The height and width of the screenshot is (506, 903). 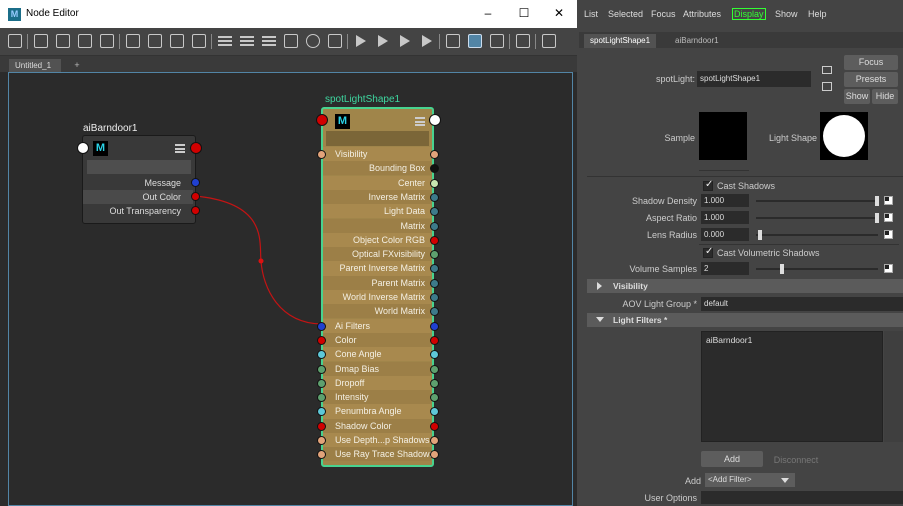 I want to click on select-node-icon, so click(x=827, y=70).